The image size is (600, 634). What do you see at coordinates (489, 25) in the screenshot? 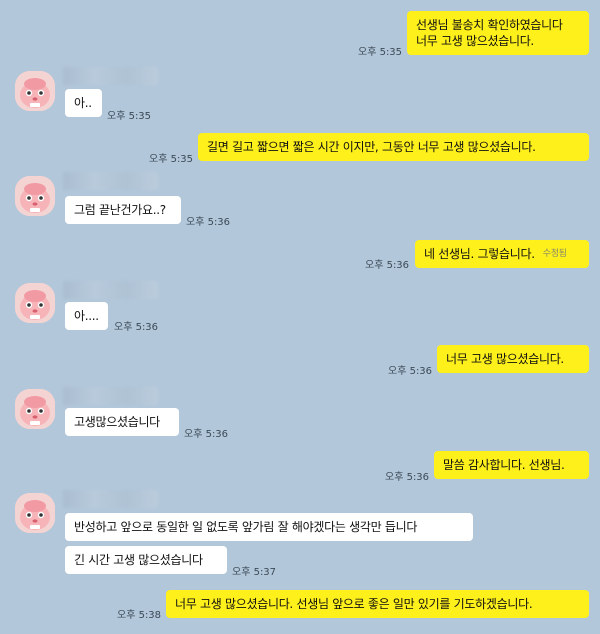
I see `message-text: 선생님 불송치 확인하였습니다` at bounding box center [489, 25].